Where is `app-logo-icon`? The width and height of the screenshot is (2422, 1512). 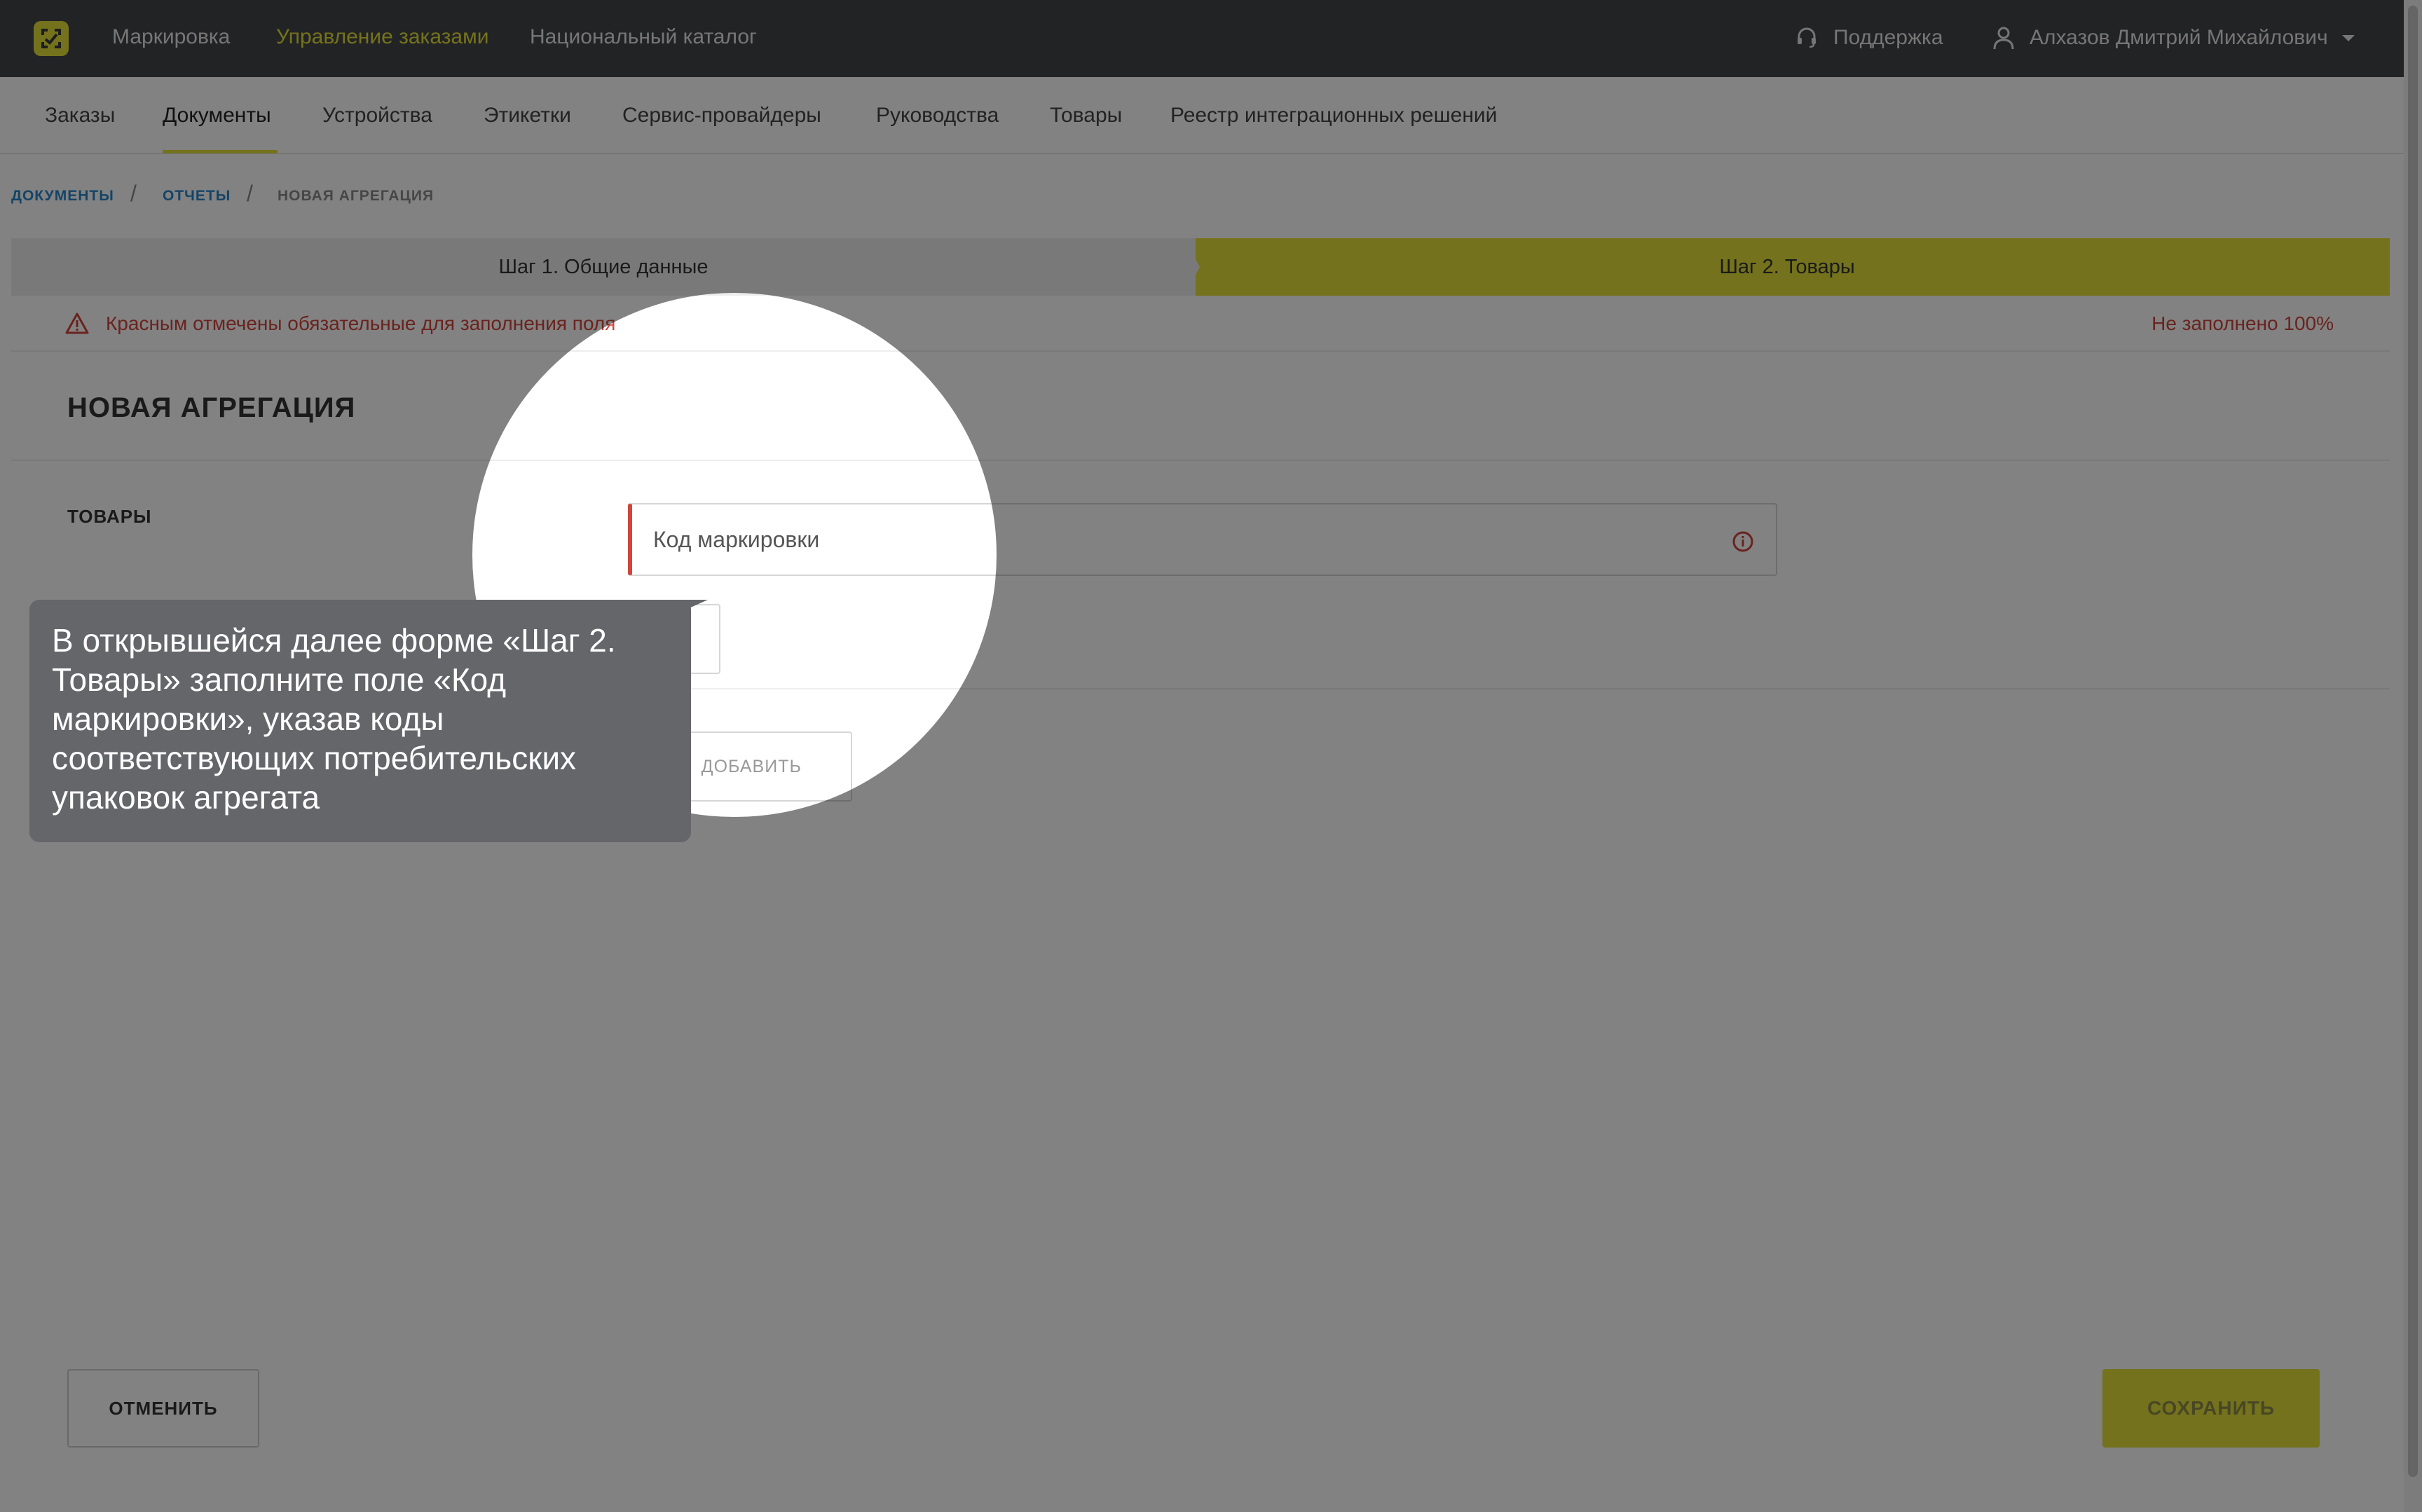 app-logo-icon is located at coordinates (52, 38).